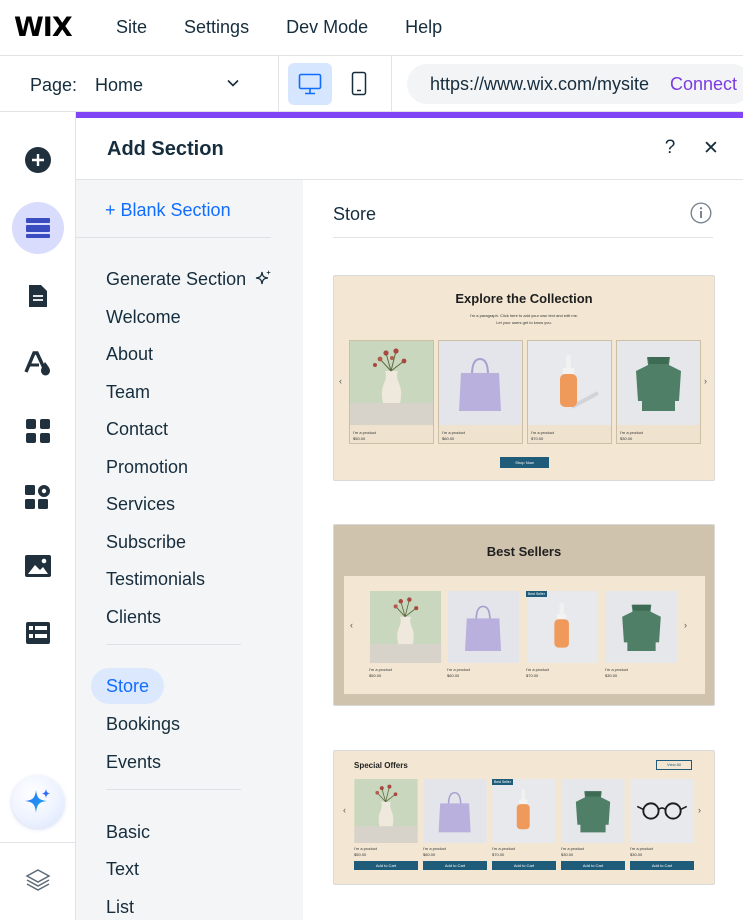 The width and height of the screenshot is (743, 920). Describe the element at coordinates (670, 148) in the screenshot. I see `help-button: ?` at that location.